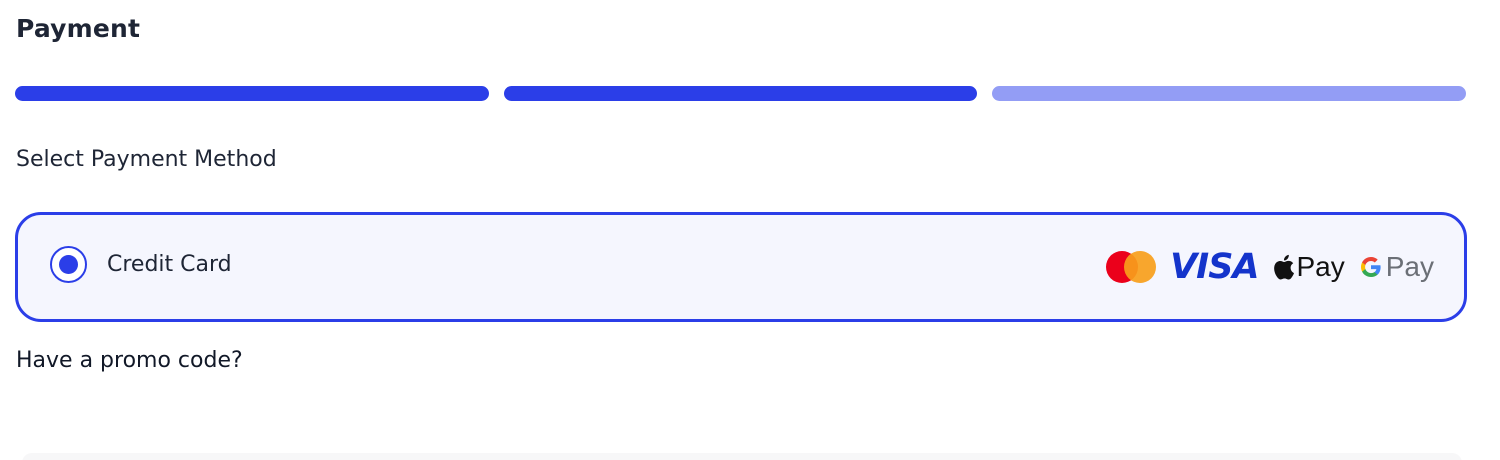 The height and width of the screenshot is (460, 1500). Describe the element at coordinates (1214, 267) in the screenshot. I see `visa-icon: VISA` at that location.